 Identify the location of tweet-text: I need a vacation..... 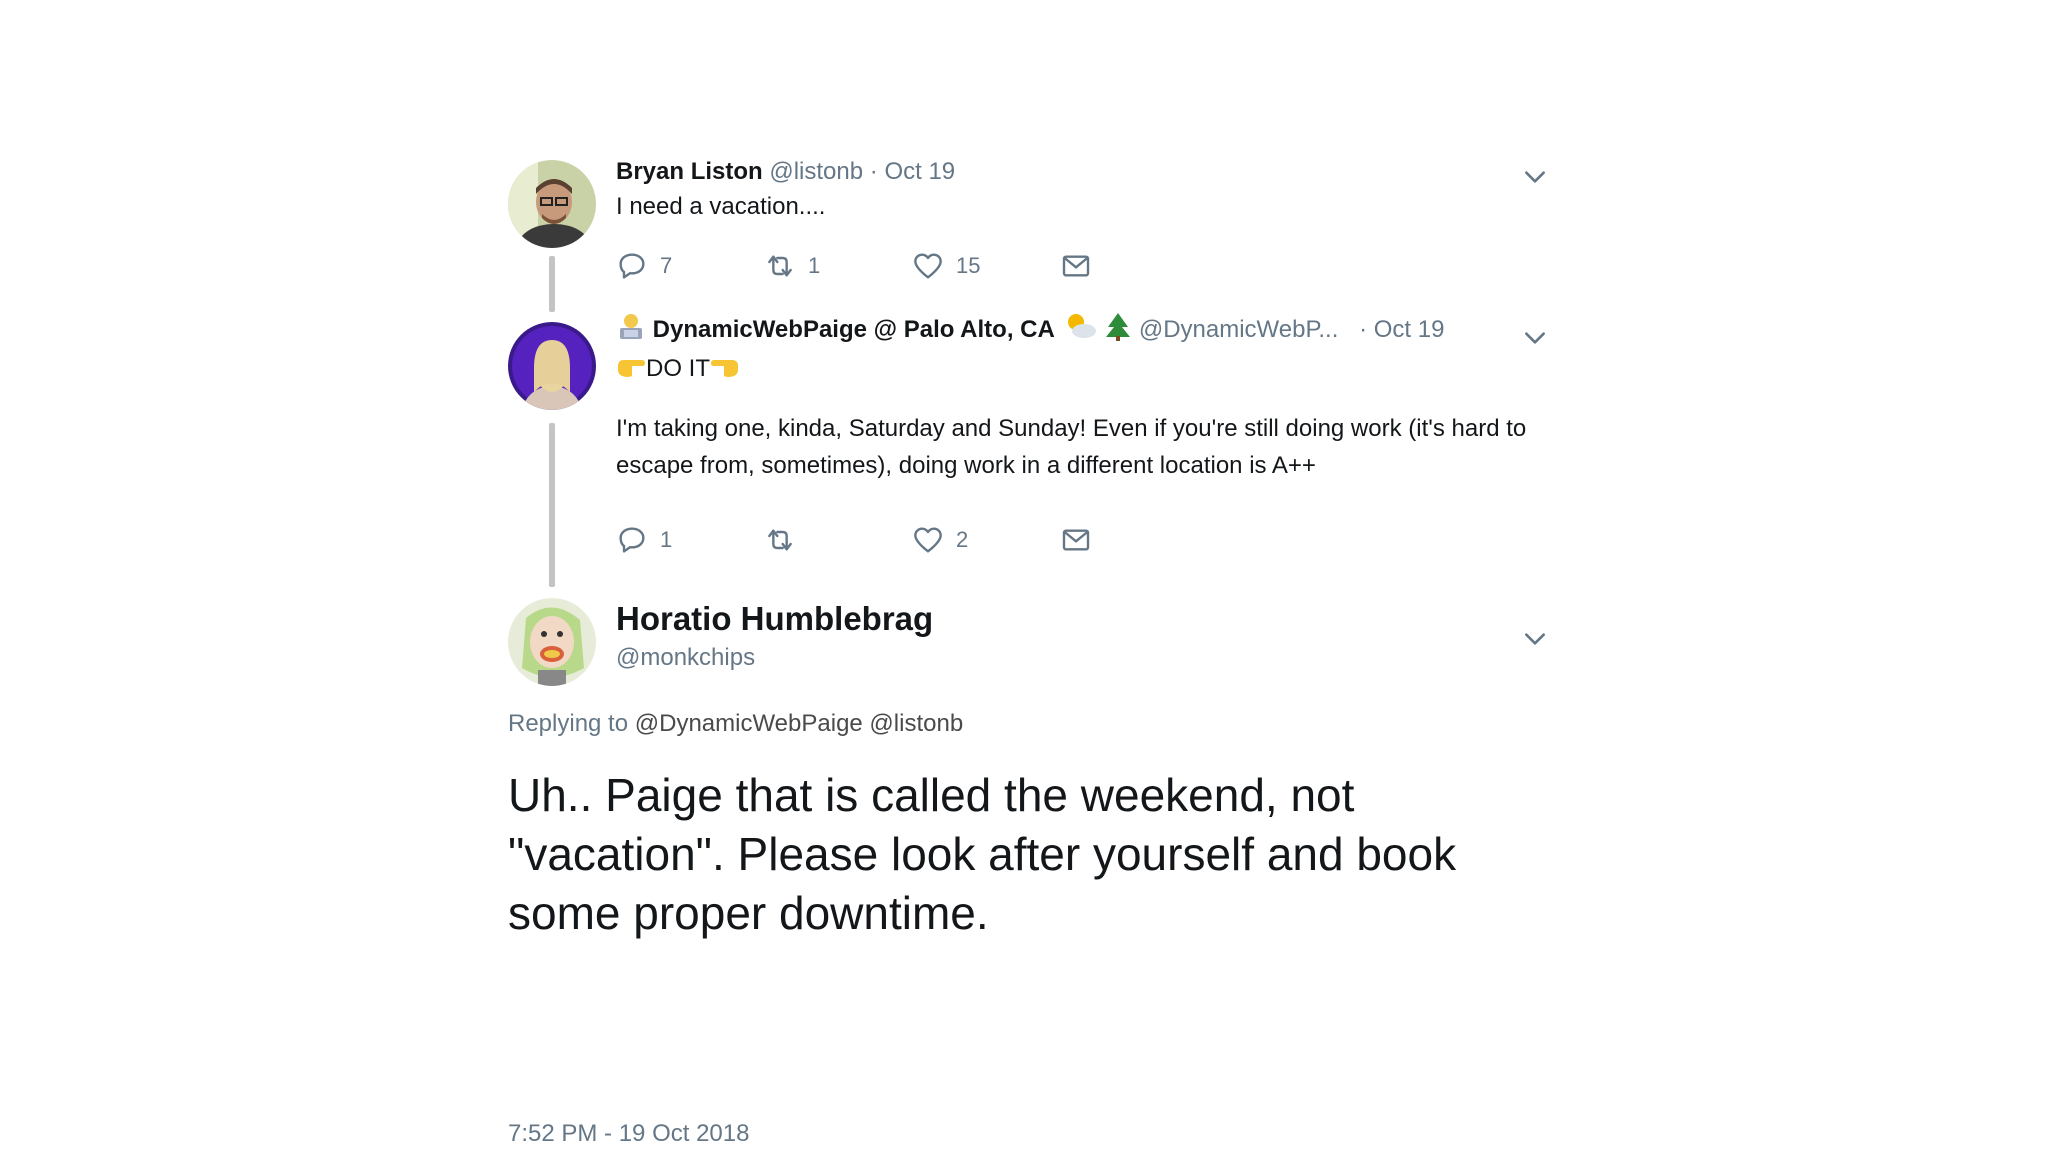
(721, 206).